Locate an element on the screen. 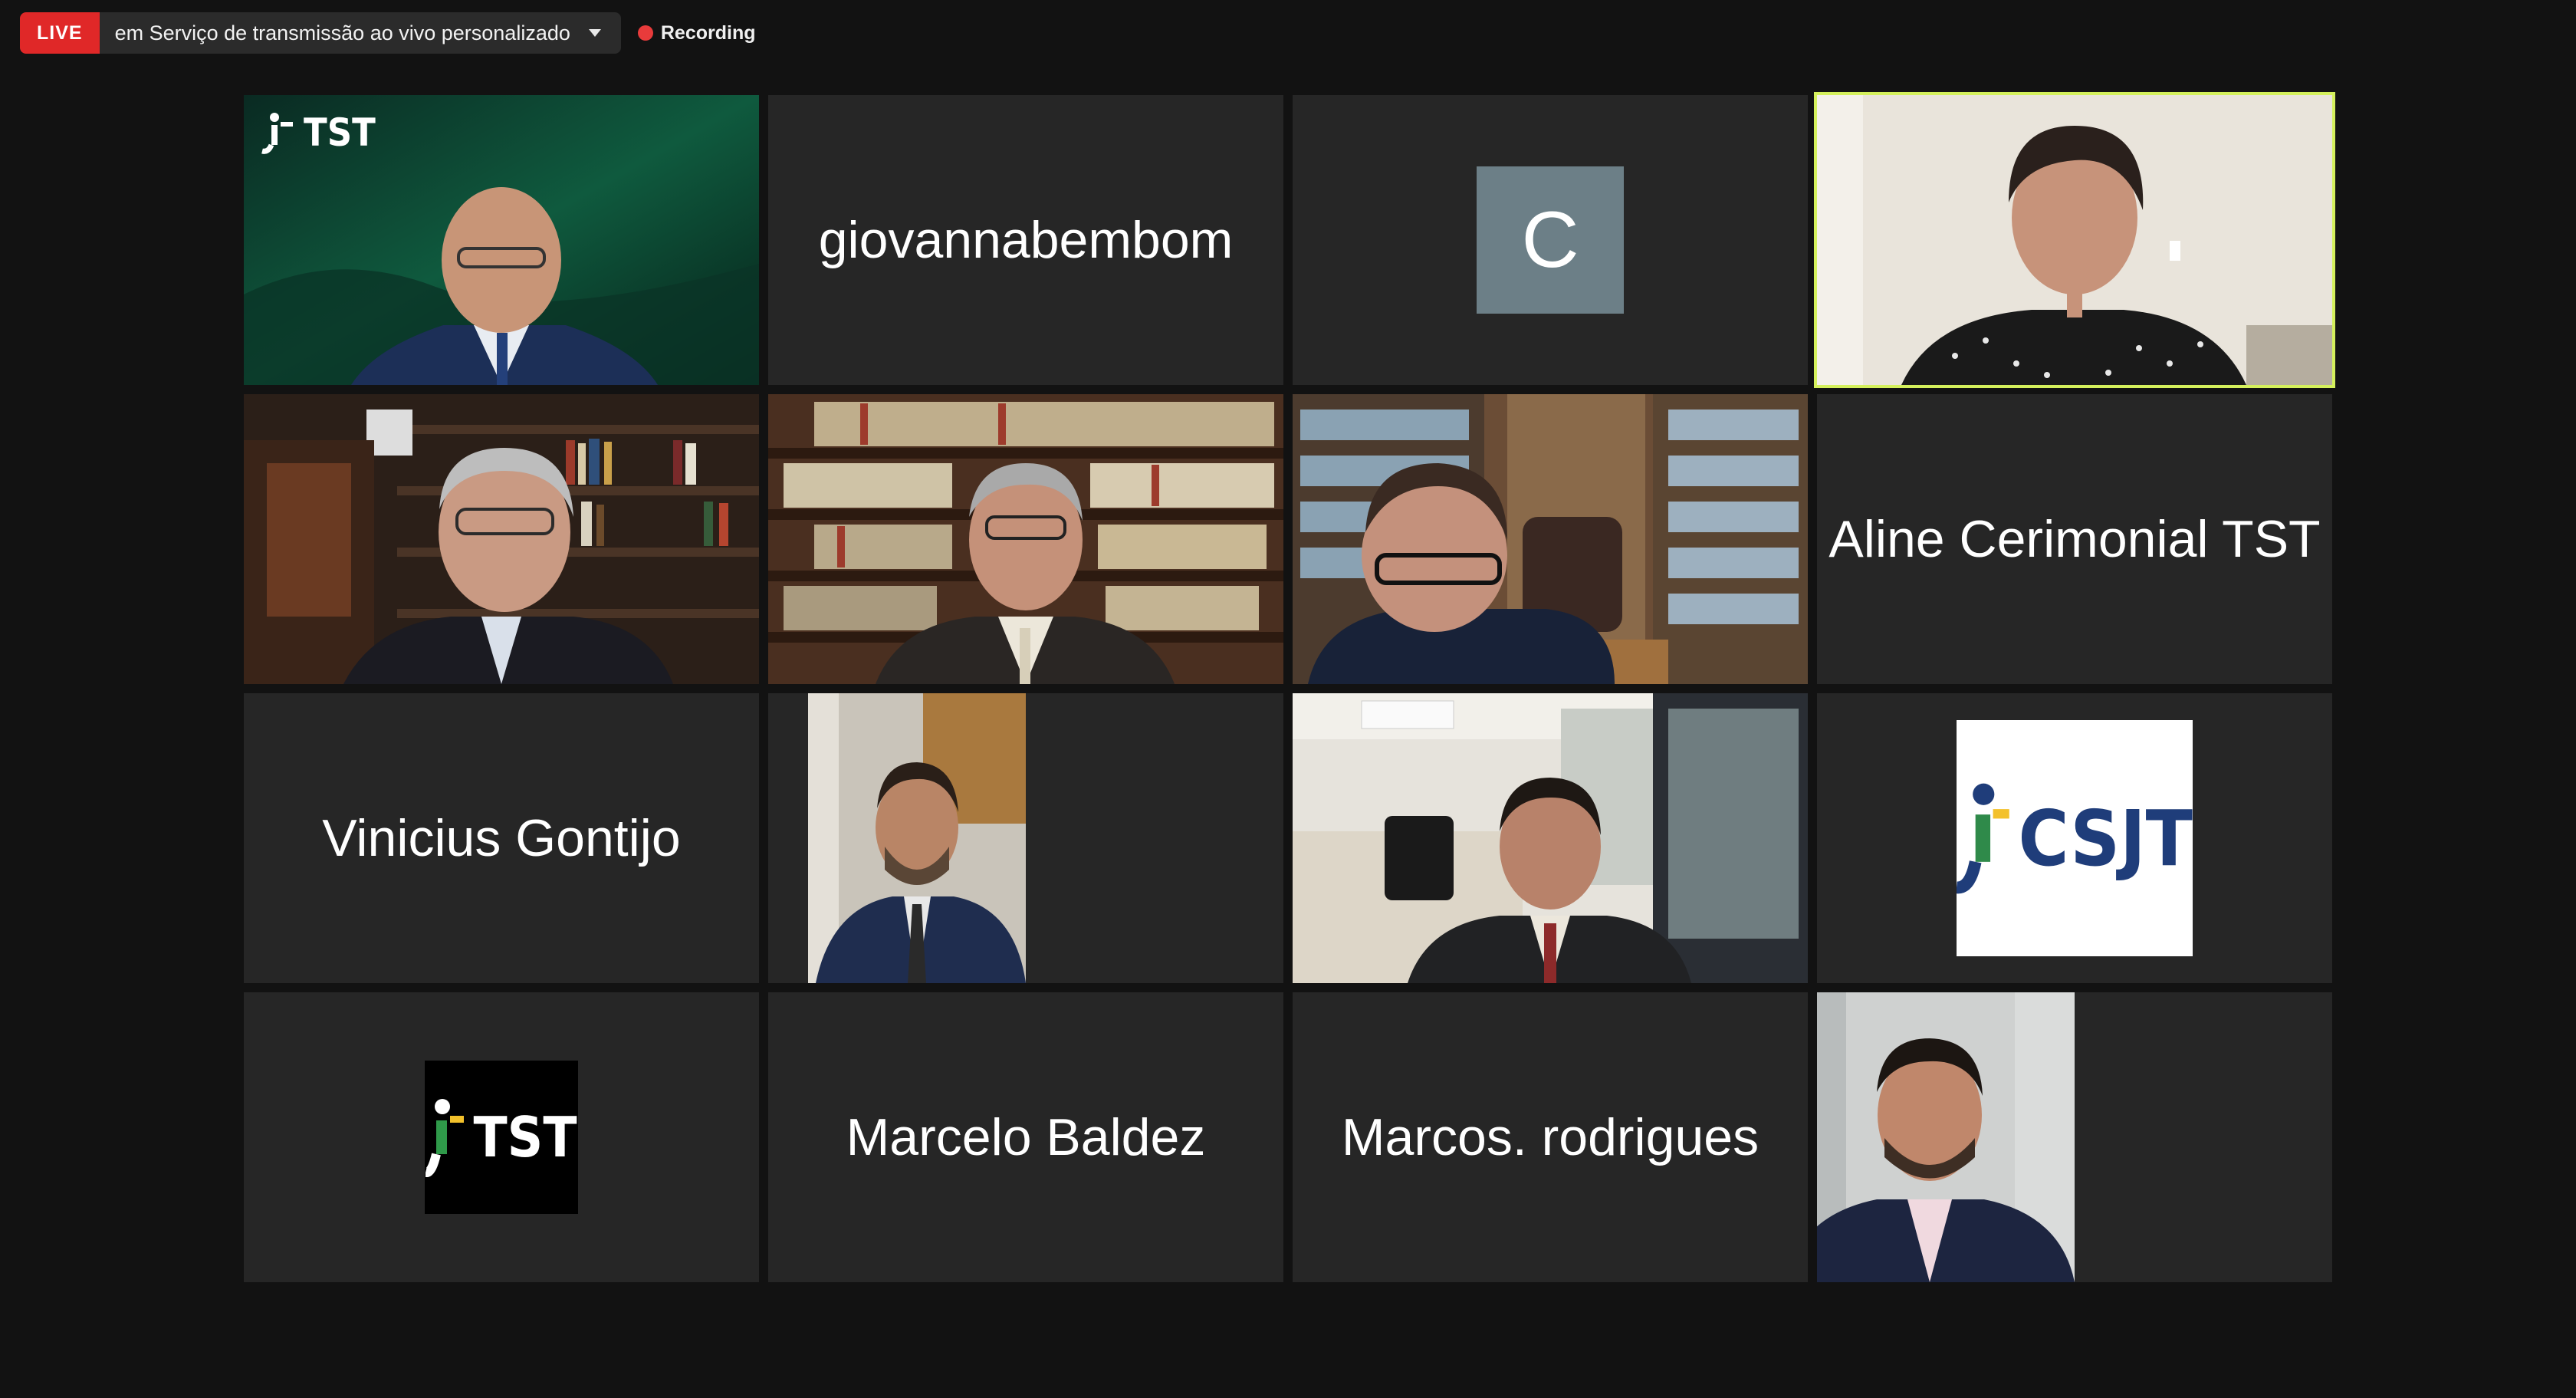 This screenshot has height=1398, width=2576. tst-watermark: TST is located at coordinates (319, 132).